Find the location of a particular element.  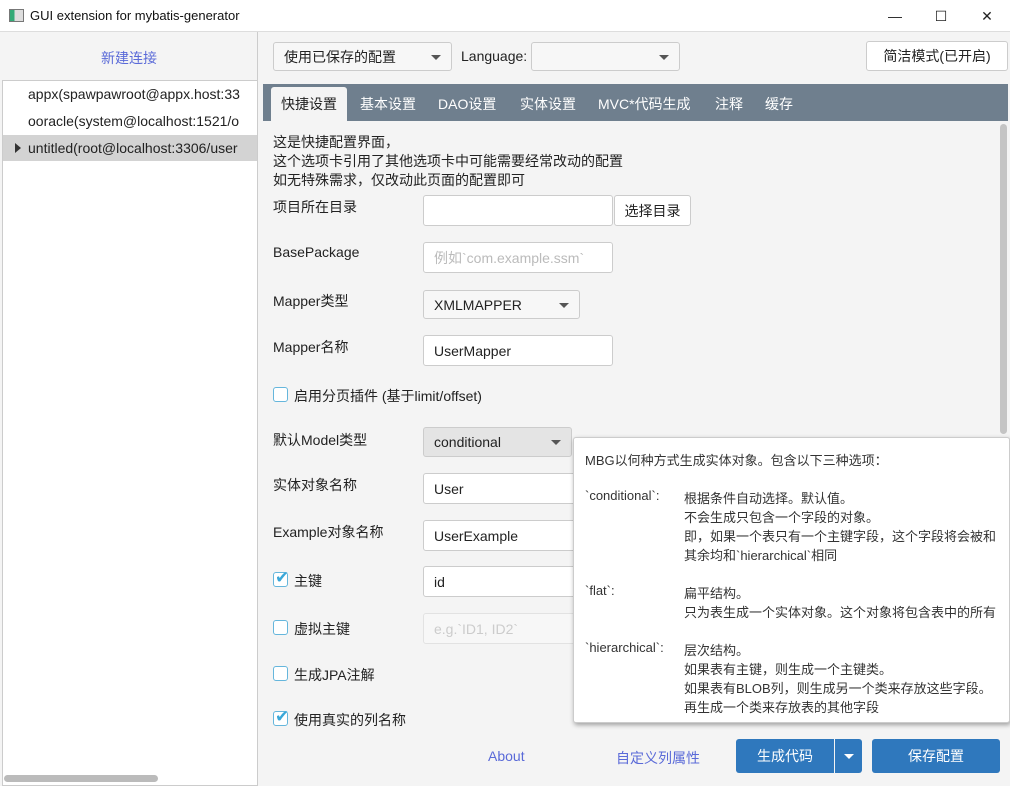

entity-name-label: 实体对象名称 is located at coordinates (315, 485).